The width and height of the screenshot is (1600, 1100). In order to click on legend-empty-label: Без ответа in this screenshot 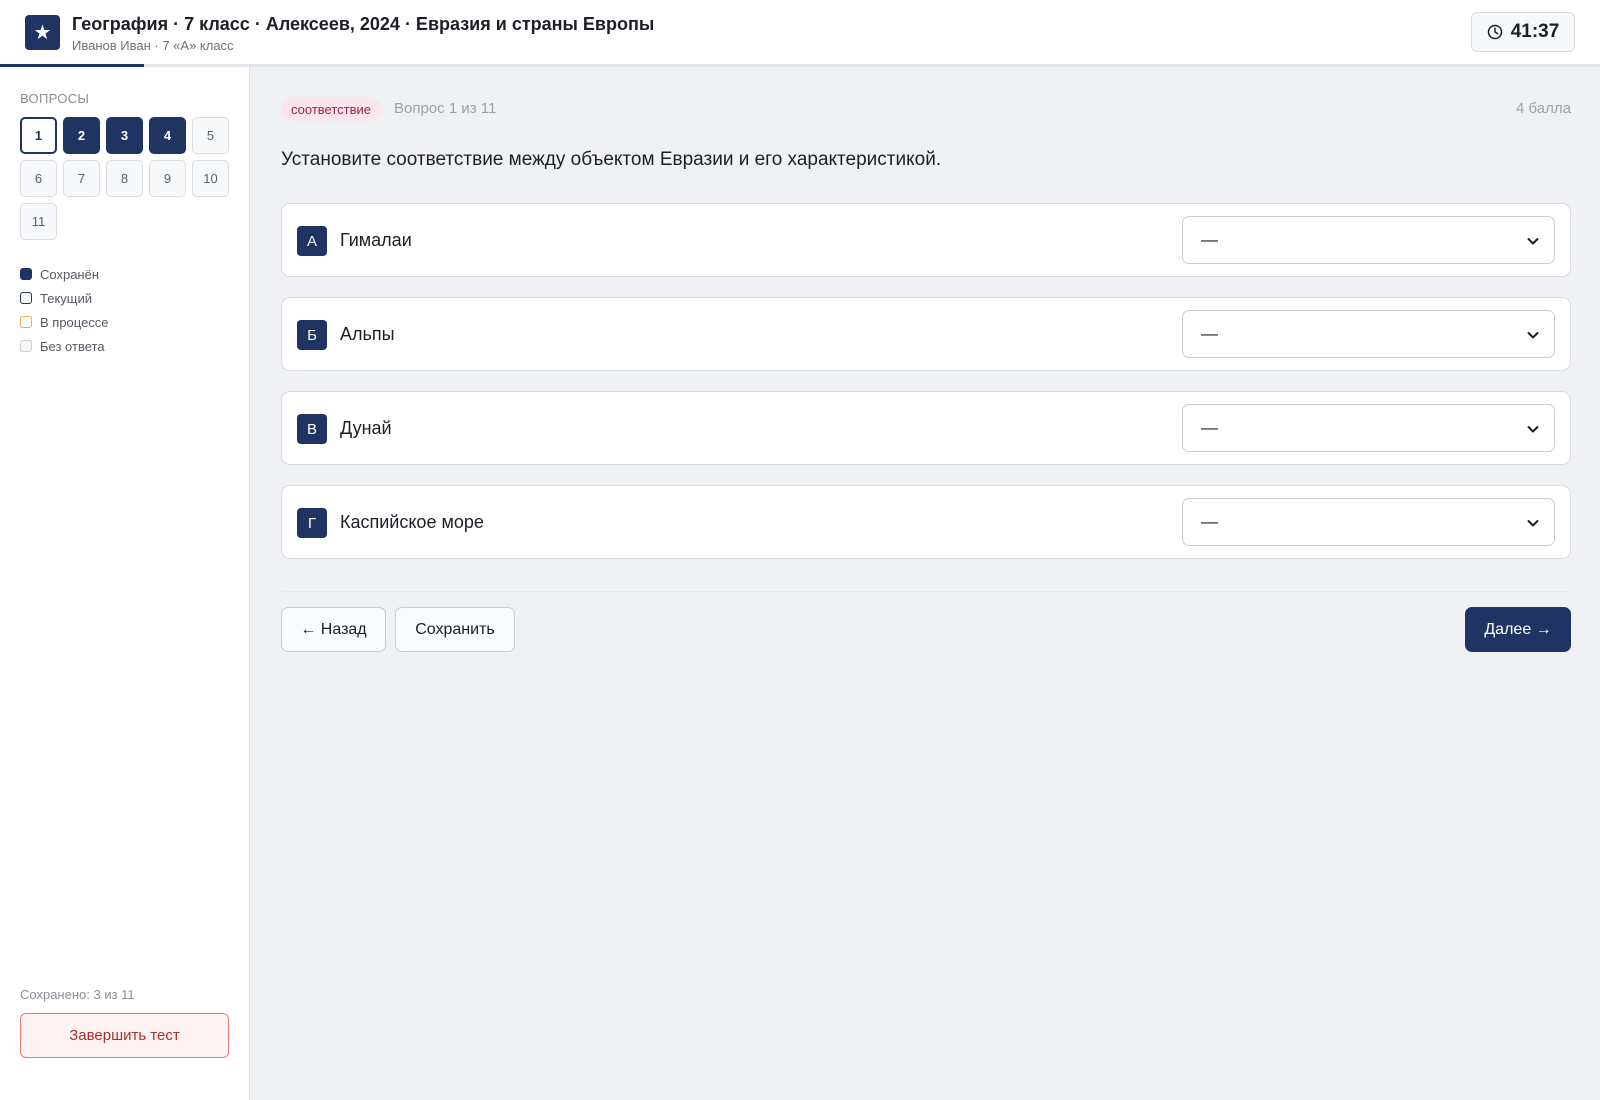, I will do `click(72, 346)`.